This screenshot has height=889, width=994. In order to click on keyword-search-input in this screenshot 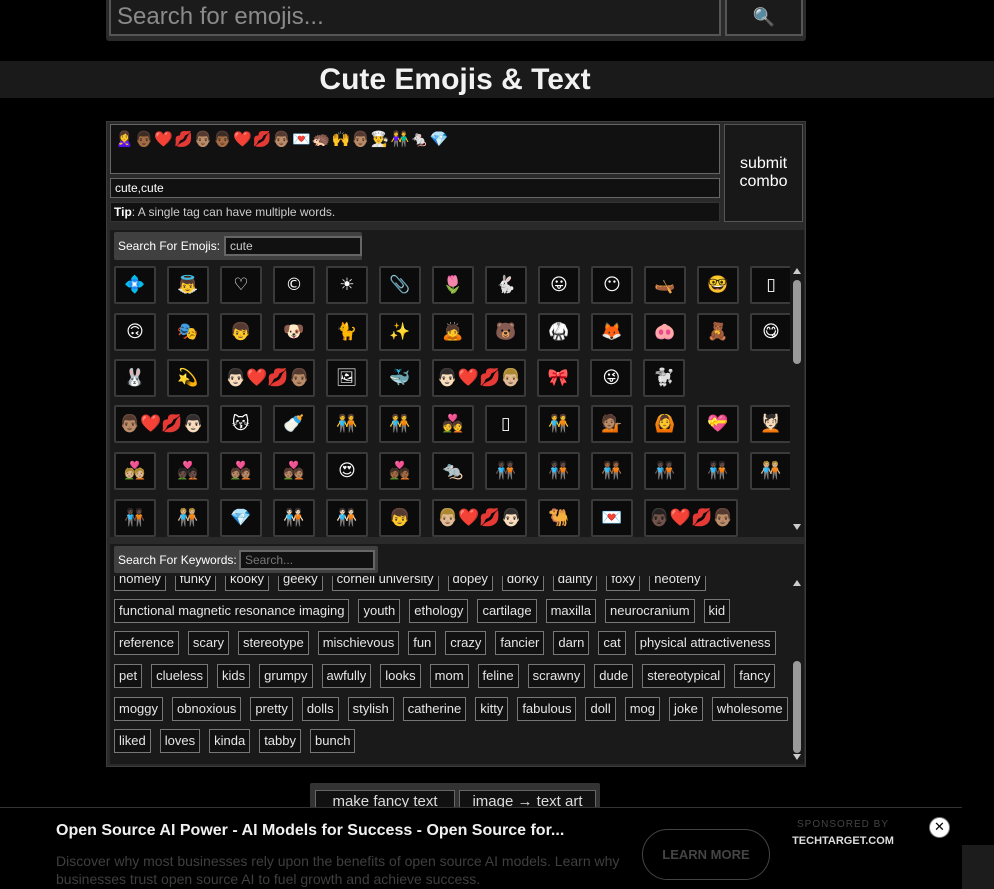, I will do `click(307, 560)`.